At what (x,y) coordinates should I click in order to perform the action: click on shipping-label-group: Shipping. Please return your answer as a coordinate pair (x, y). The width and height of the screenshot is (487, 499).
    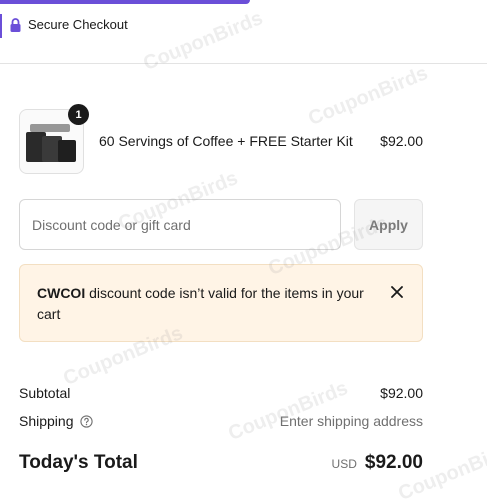
    Looking at the image, I should click on (56, 421).